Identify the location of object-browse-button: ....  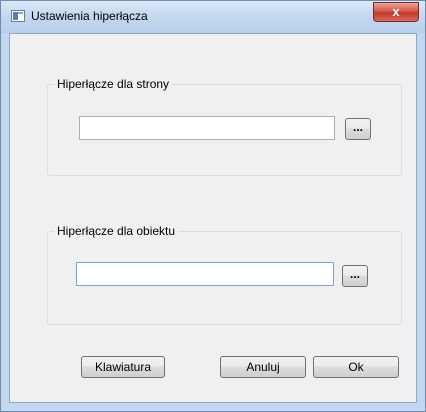
(355, 276).